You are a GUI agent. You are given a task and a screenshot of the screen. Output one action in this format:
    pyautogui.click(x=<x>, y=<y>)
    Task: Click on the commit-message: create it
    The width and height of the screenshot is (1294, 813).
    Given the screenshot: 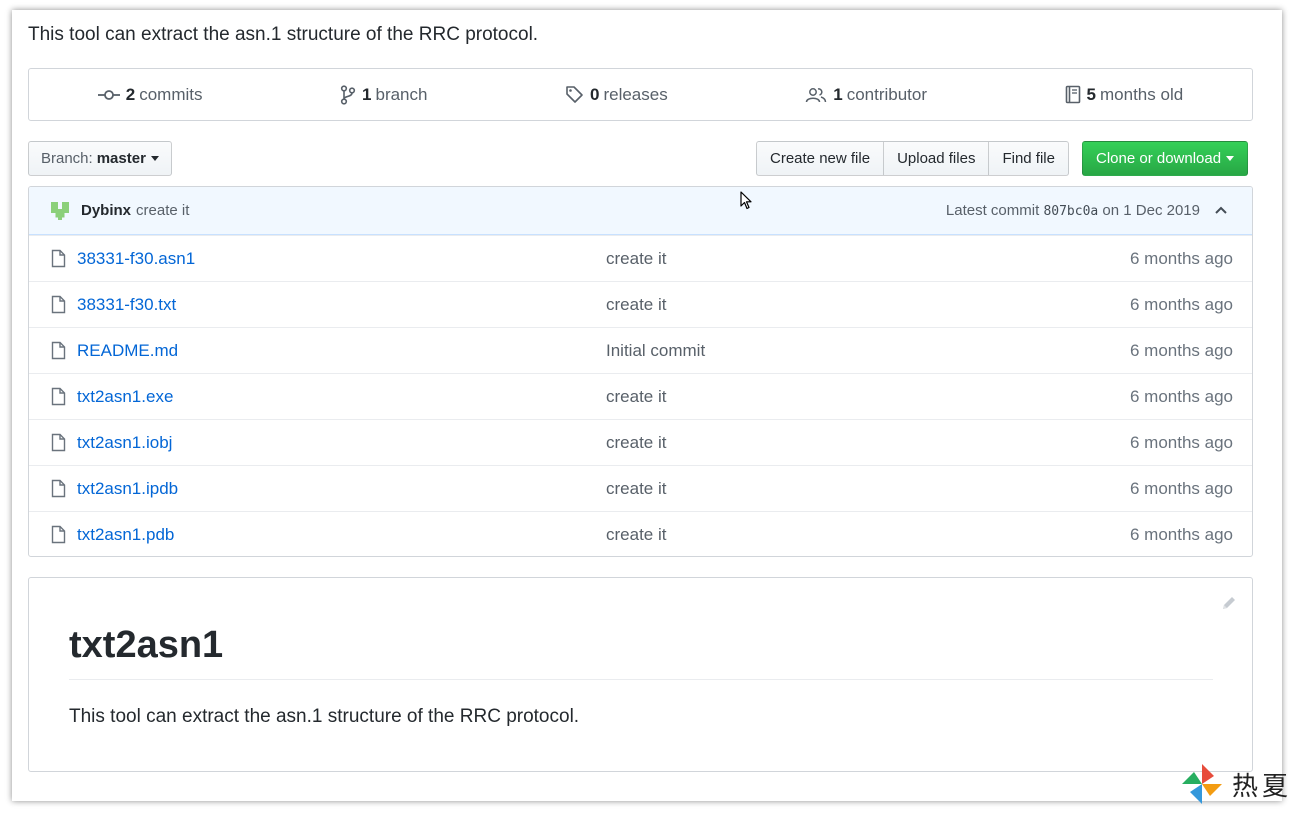 What is the action you would take?
    pyautogui.click(x=162, y=210)
    